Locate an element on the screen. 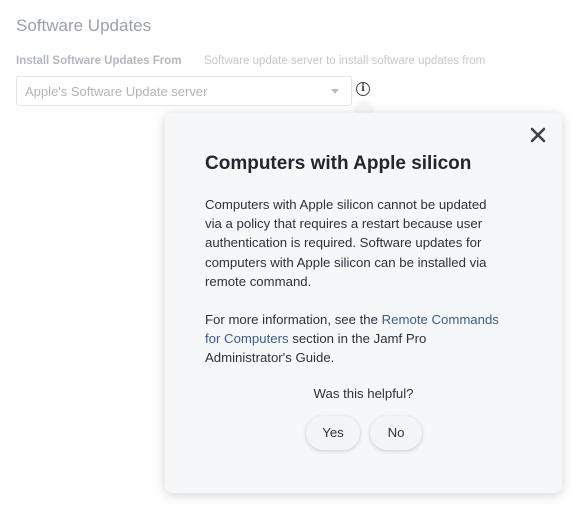 The height and width of the screenshot is (511, 578). remote-commands-link-cont: for Computers is located at coordinates (247, 338).